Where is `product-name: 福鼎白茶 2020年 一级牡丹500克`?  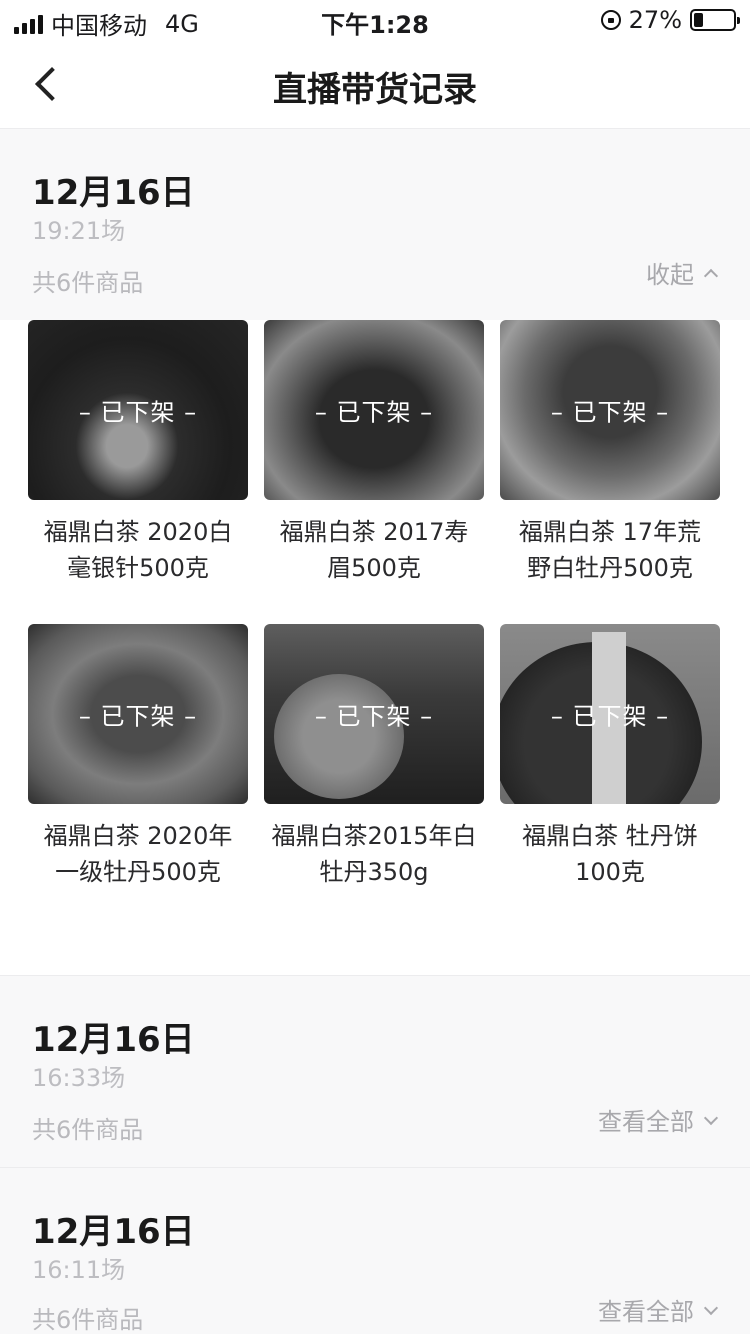 product-name: 福鼎白茶 2020年 一级牡丹500克 is located at coordinates (138, 854).